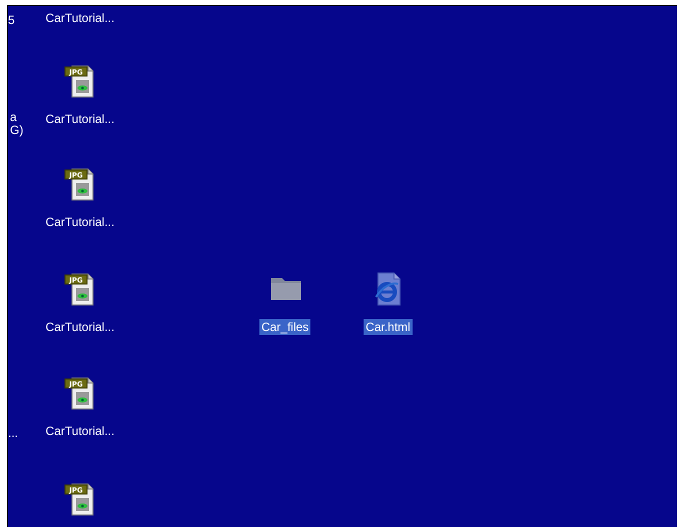 The height and width of the screenshot is (527, 683). Describe the element at coordinates (388, 327) in the screenshot. I see `icon-label: Car.html` at that location.